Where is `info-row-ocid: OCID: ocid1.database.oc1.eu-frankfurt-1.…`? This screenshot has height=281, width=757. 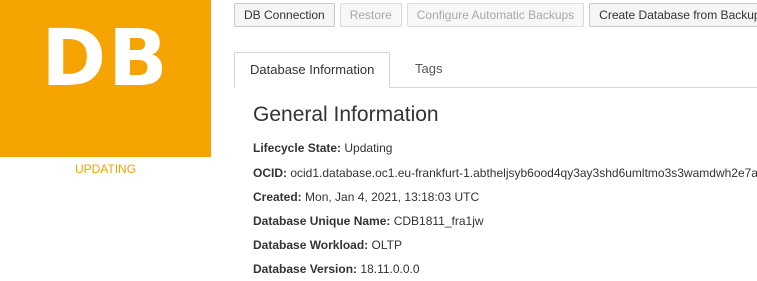
info-row-ocid: OCID: ocid1.database.oc1.eu-frankfurt-1.… is located at coordinates (505, 173).